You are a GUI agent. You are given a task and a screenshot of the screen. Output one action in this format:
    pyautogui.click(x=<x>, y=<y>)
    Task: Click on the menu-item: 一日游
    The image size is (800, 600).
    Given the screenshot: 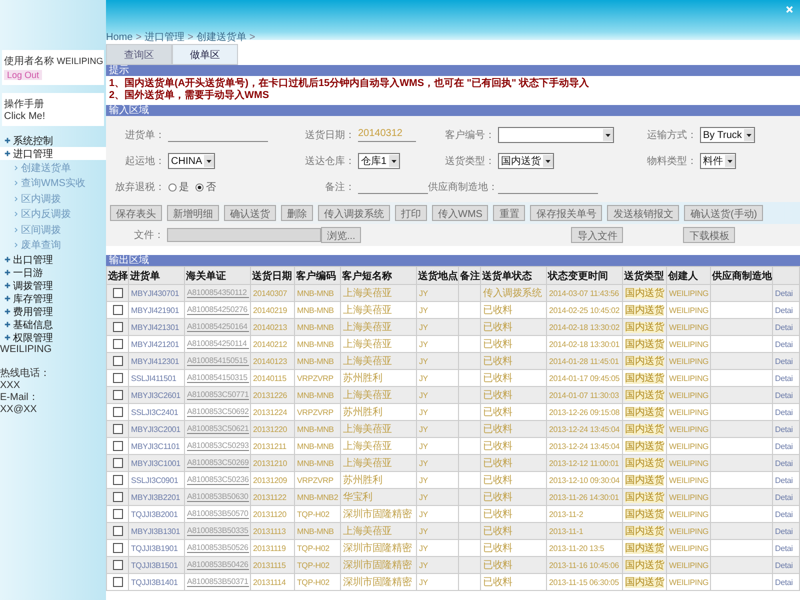 What is the action you would take?
    pyautogui.click(x=53, y=272)
    